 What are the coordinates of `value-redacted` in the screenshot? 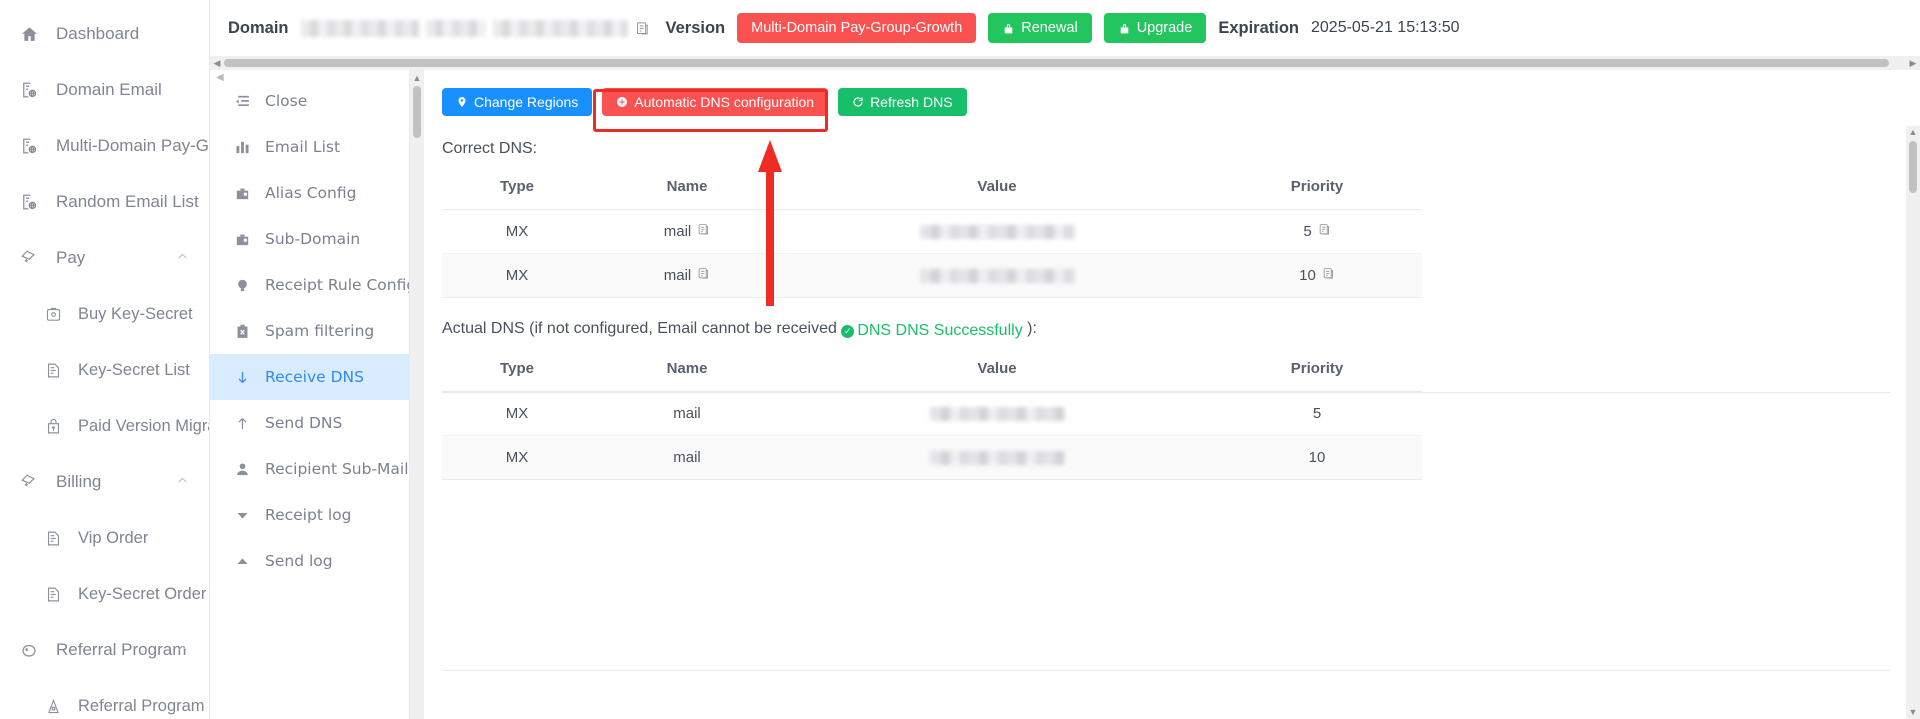 It's located at (997, 232).